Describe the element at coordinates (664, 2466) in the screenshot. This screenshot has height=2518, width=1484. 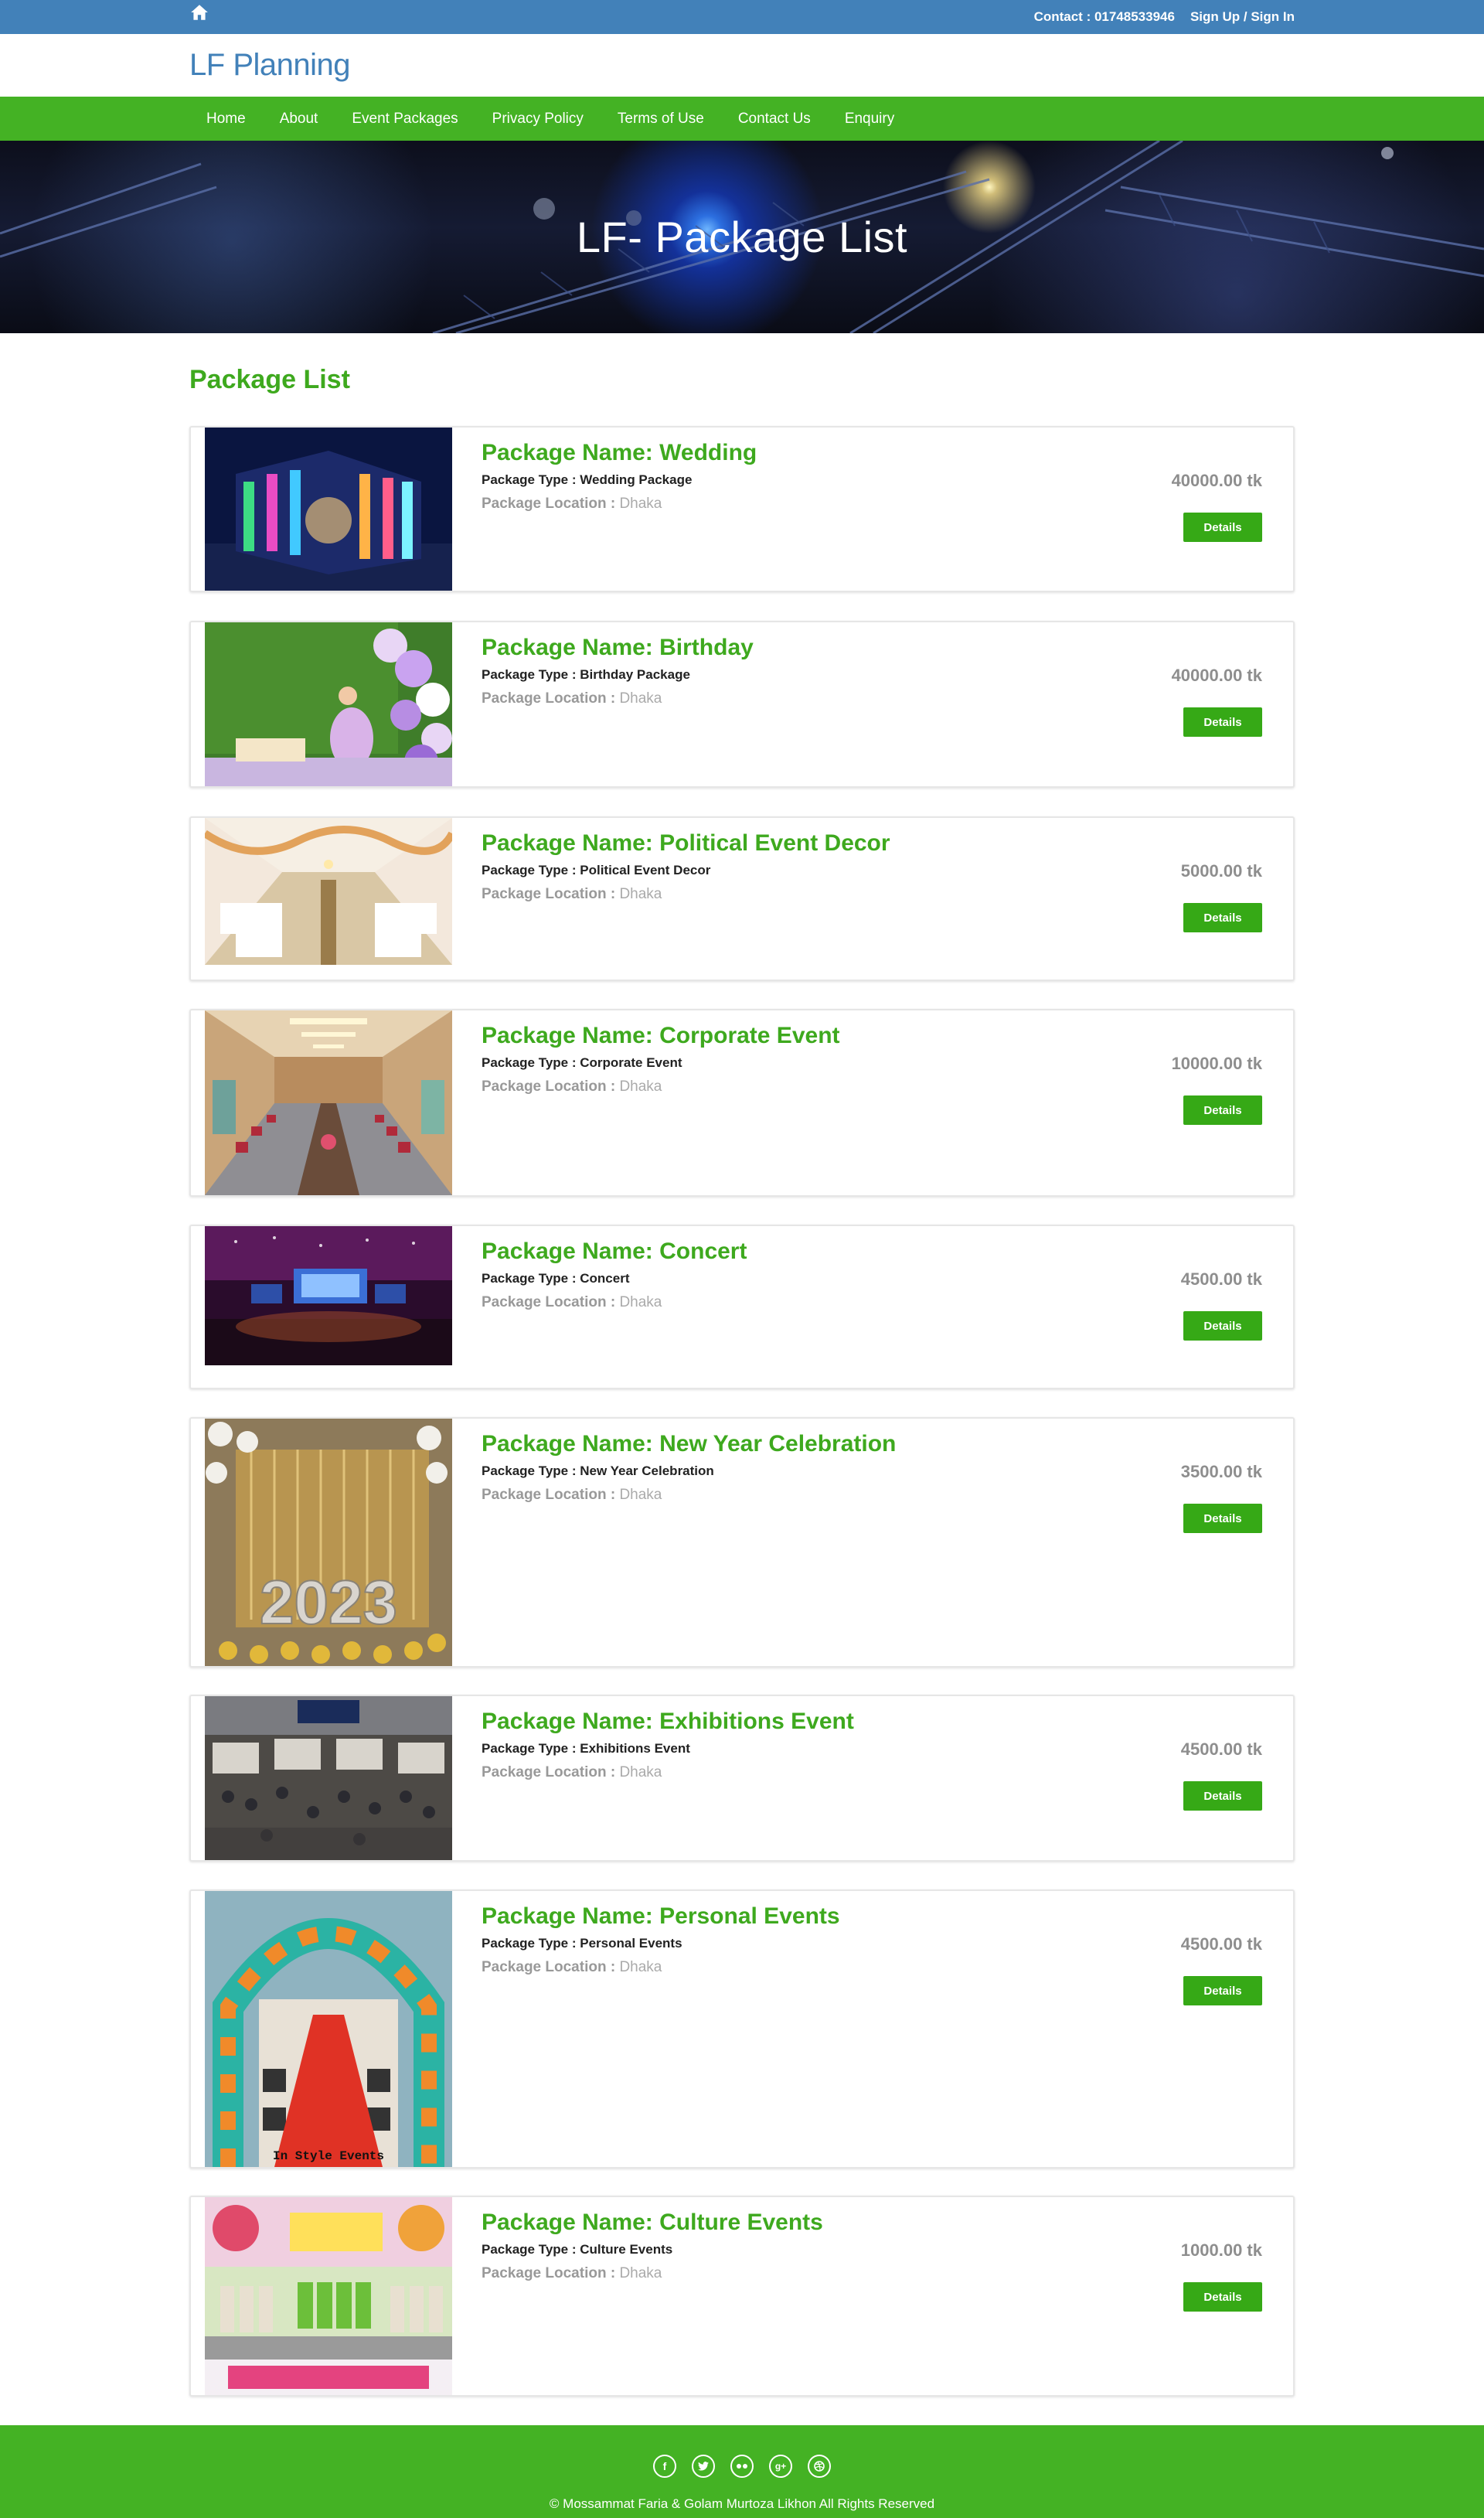
I see `facebook-icon: f` at that location.